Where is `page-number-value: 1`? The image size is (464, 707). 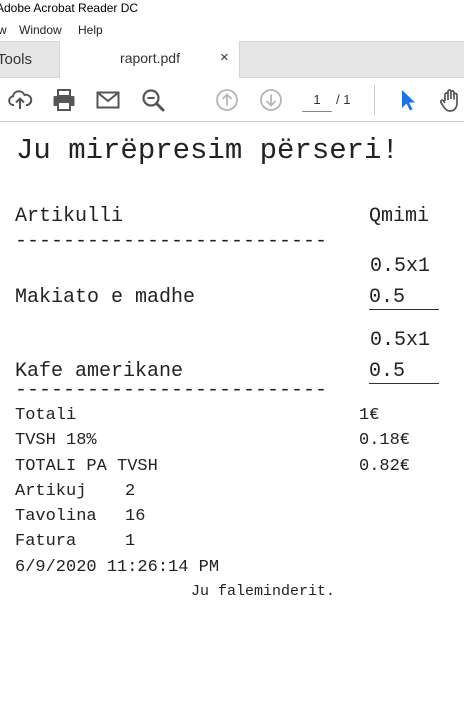
page-number-value: 1 is located at coordinates (317, 99).